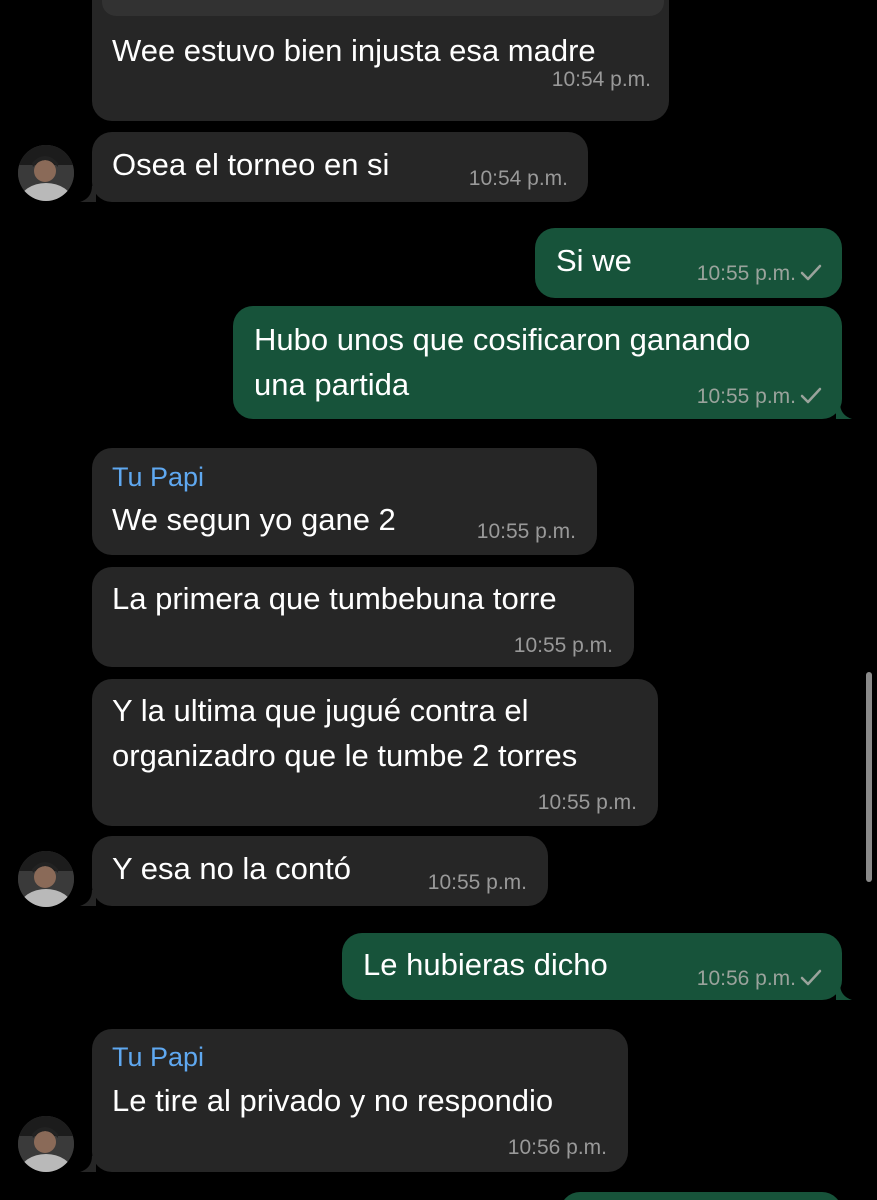 This screenshot has width=877, height=1200. What do you see at coordinates (594, 260) in the screenshot?
I see `message-text: Si we` at bounding box center [594, 260].